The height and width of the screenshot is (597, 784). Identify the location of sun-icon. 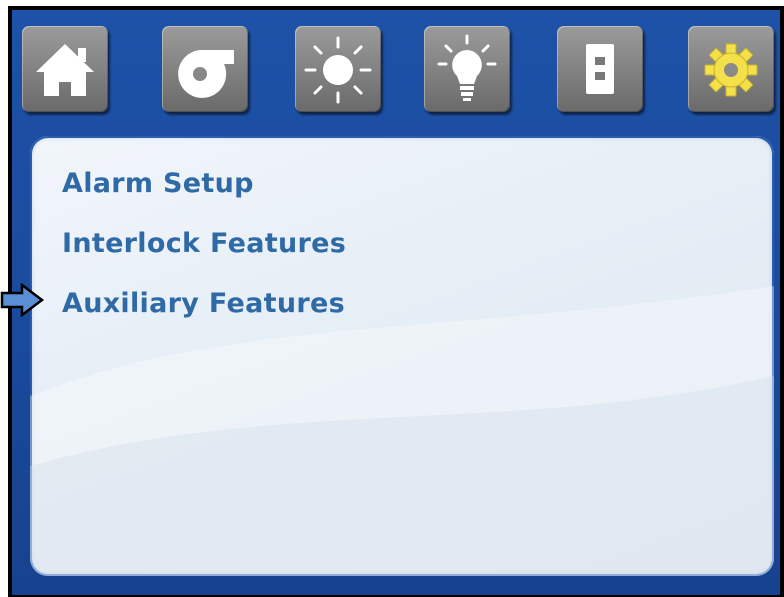
(338, 70).